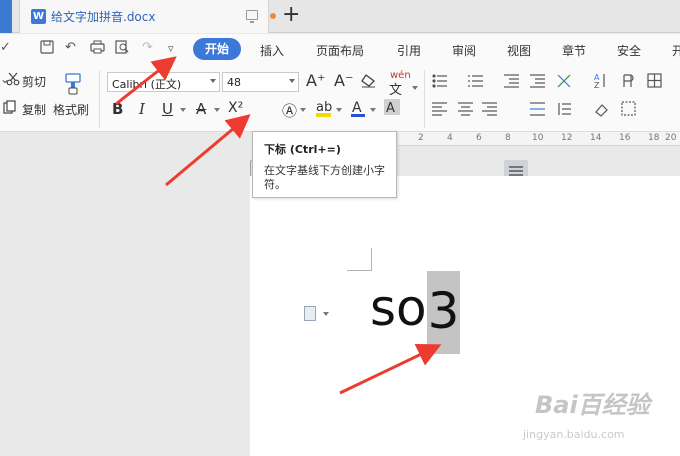 The image size is (680, 456). I want to click on tab-references: 引用, so click(409, 50).